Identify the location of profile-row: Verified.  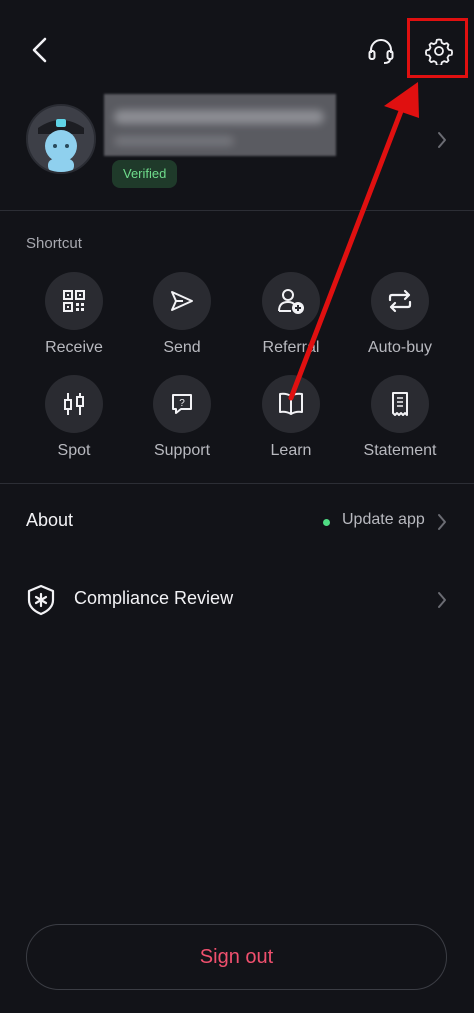
(237, 147).